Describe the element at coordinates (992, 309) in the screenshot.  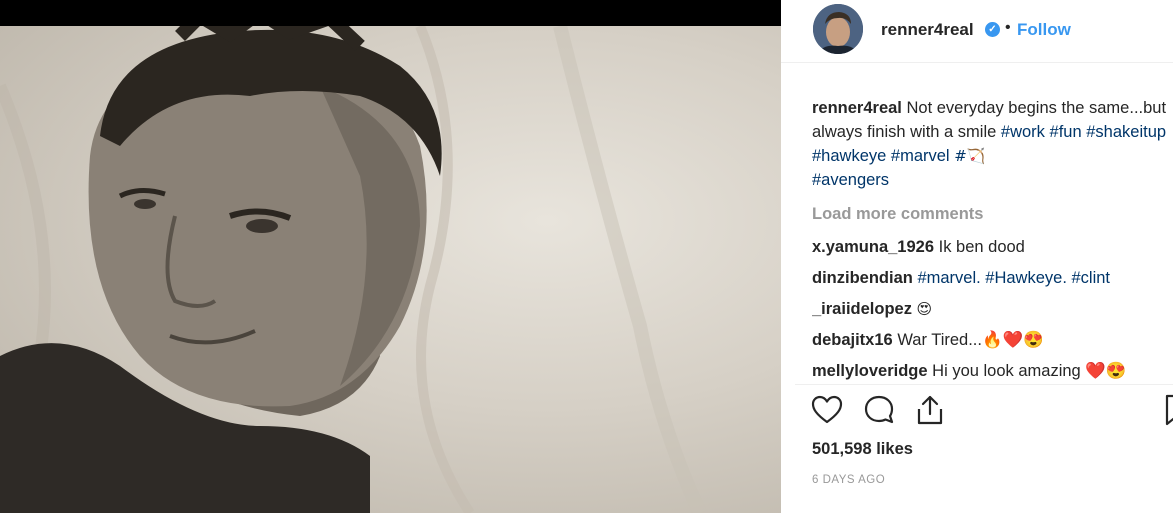
I see `comment-row: _iraiidelopez 😍` at that location.